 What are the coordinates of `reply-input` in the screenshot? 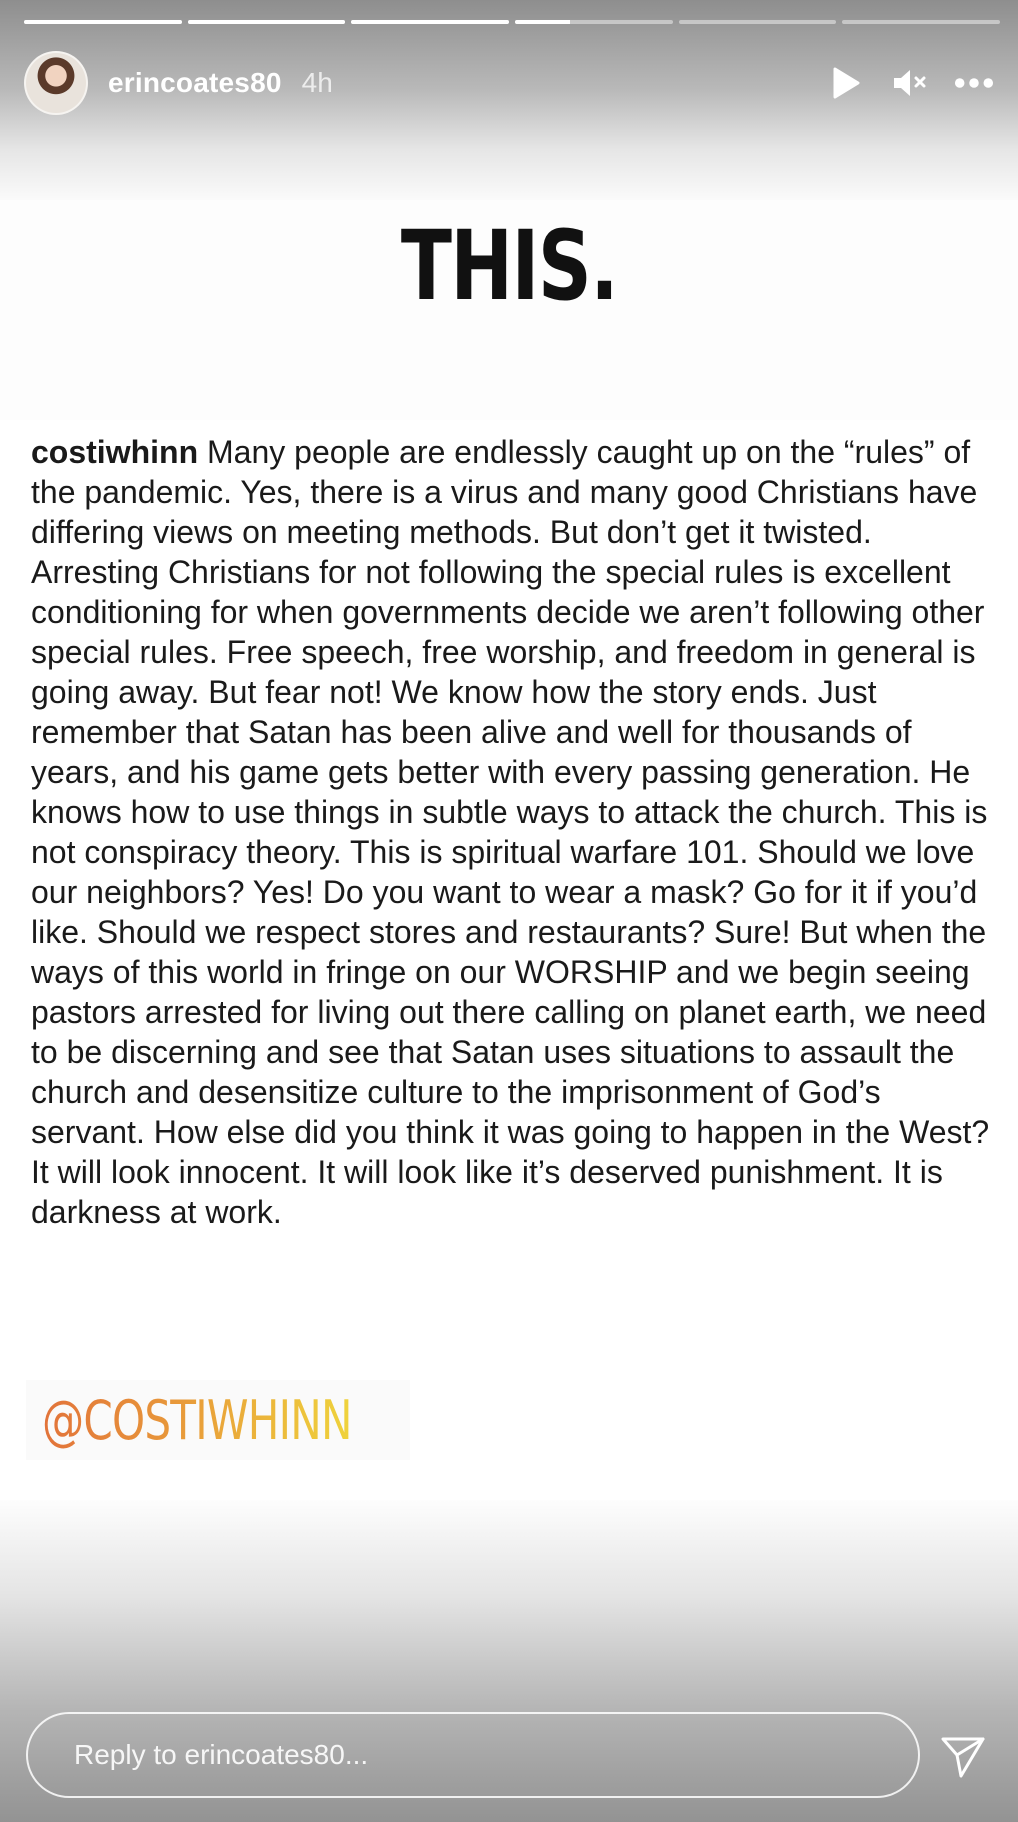 It's located at (474, 1755).